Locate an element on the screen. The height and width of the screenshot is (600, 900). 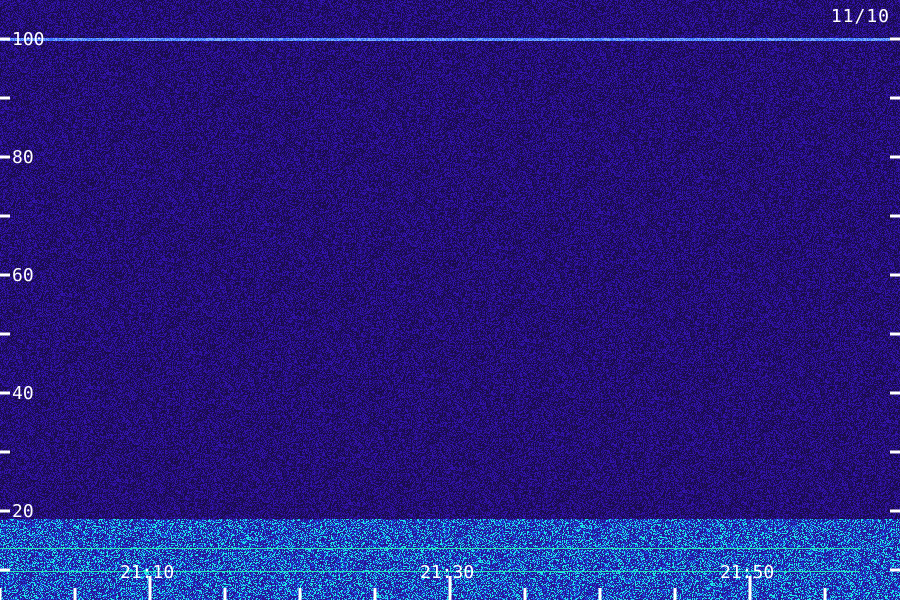
x-tick-label: 21:10 is located at coordinates (147, 572).